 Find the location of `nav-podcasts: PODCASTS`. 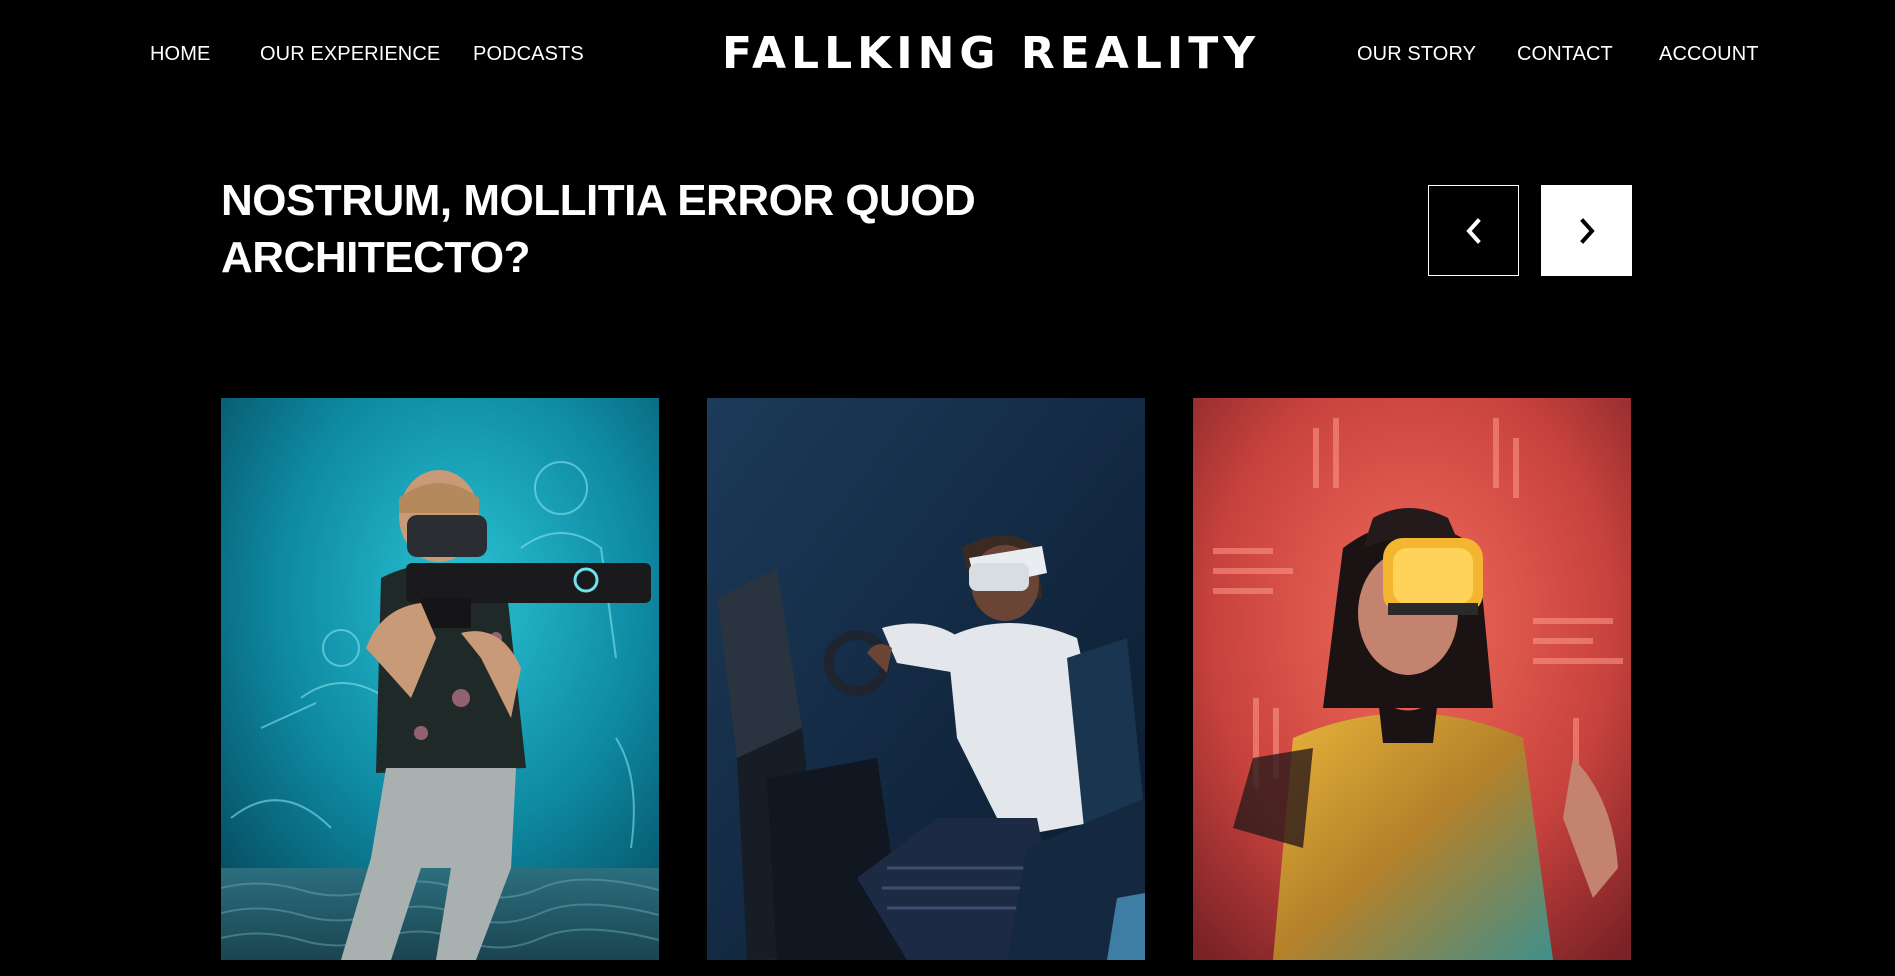

nav-podcasts: PODCASTS is located at coordinates (528, 54).